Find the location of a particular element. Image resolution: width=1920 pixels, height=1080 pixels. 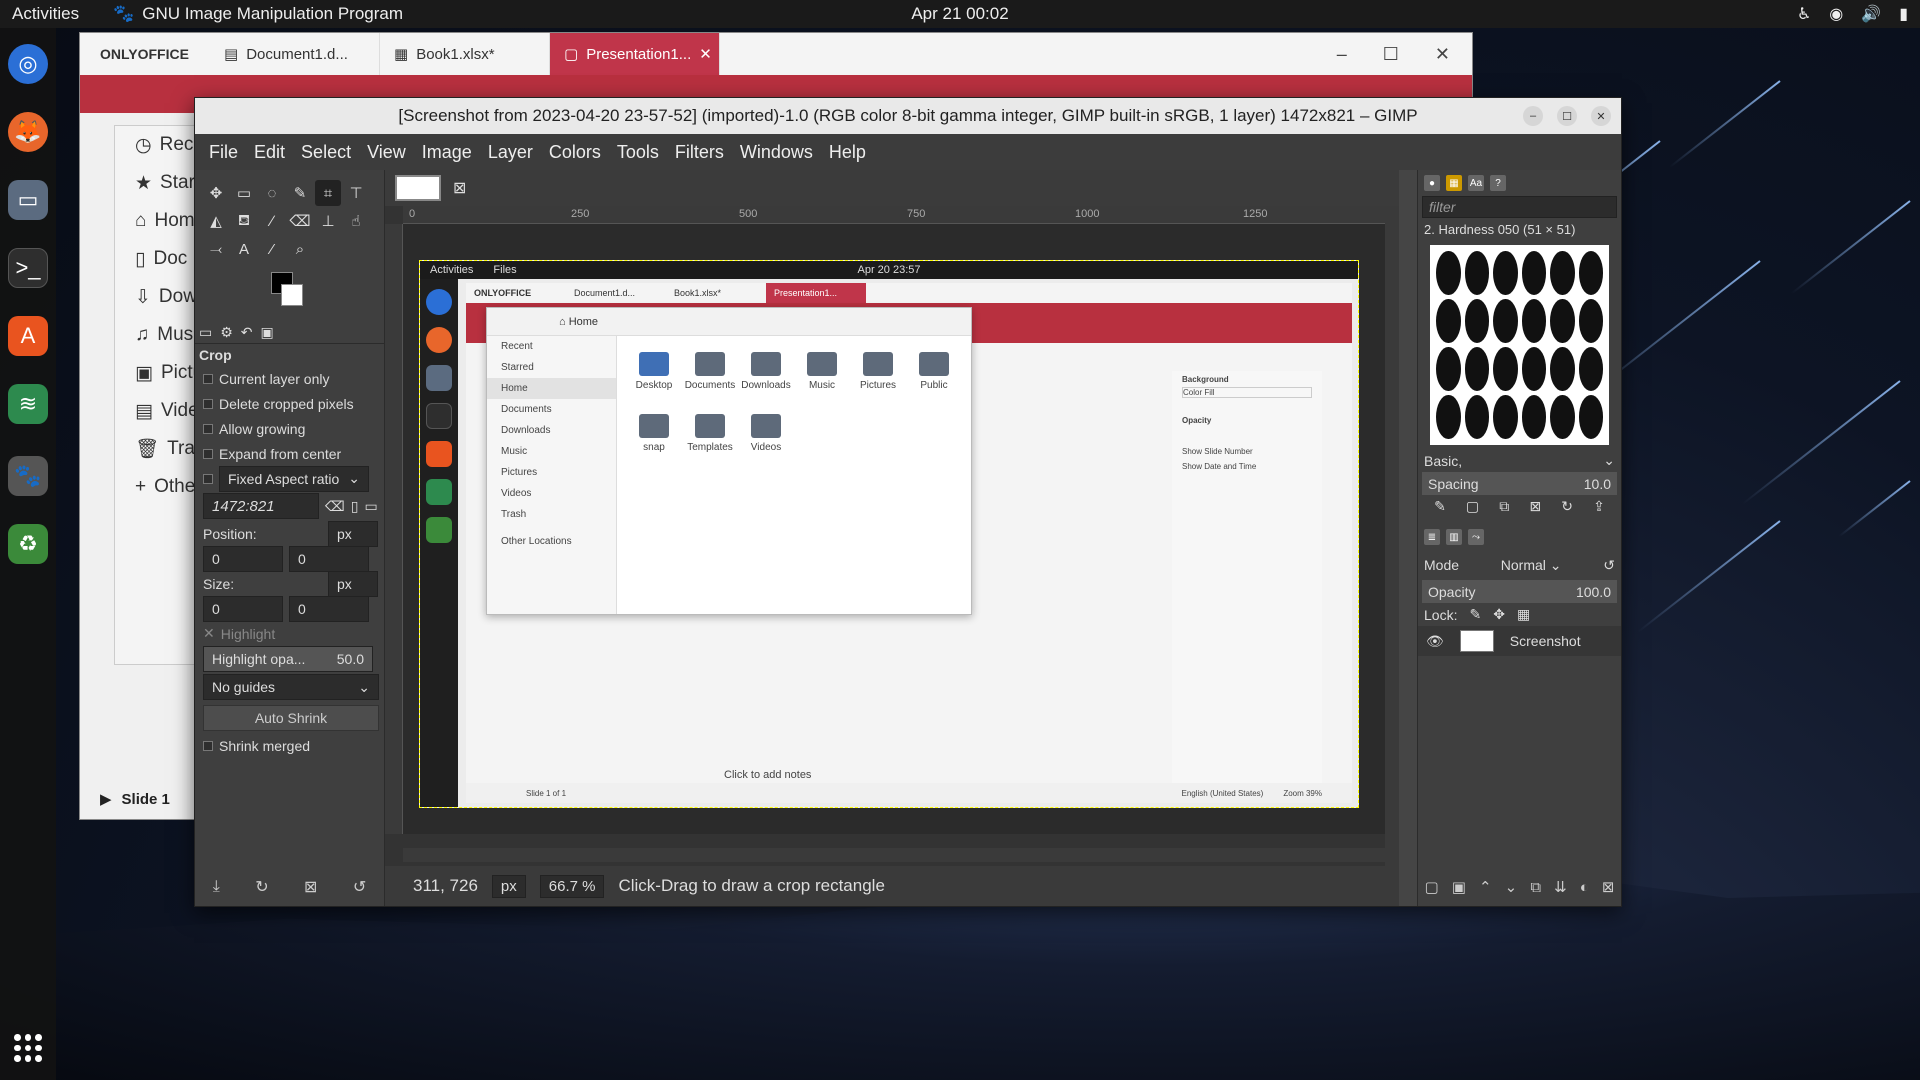

close-icon: ✕ is located at coordinates (705, 54).